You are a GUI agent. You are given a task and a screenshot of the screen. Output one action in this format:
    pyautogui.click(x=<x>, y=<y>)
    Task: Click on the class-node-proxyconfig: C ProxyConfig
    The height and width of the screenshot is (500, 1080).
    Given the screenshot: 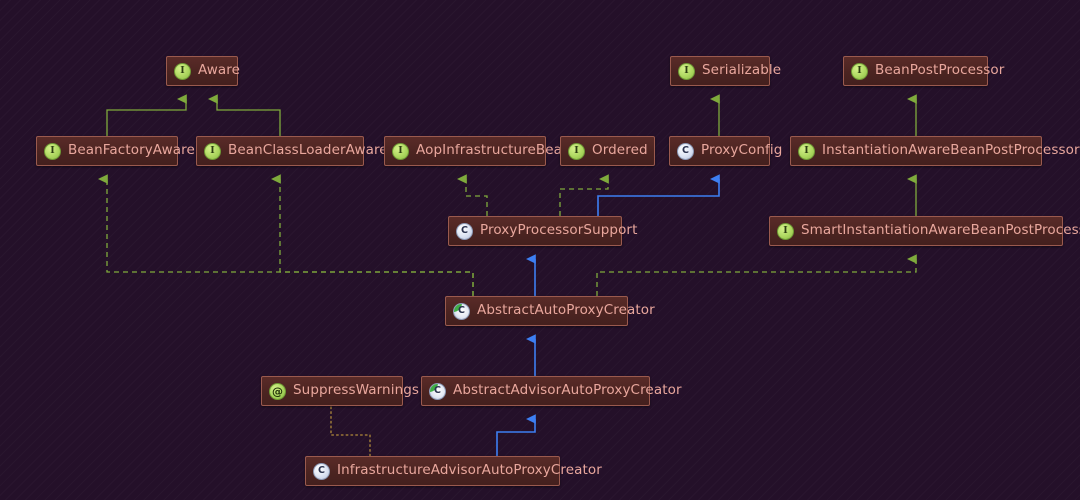 What is the action you would take?
    pyautogui.click(x=725, y=151)
    